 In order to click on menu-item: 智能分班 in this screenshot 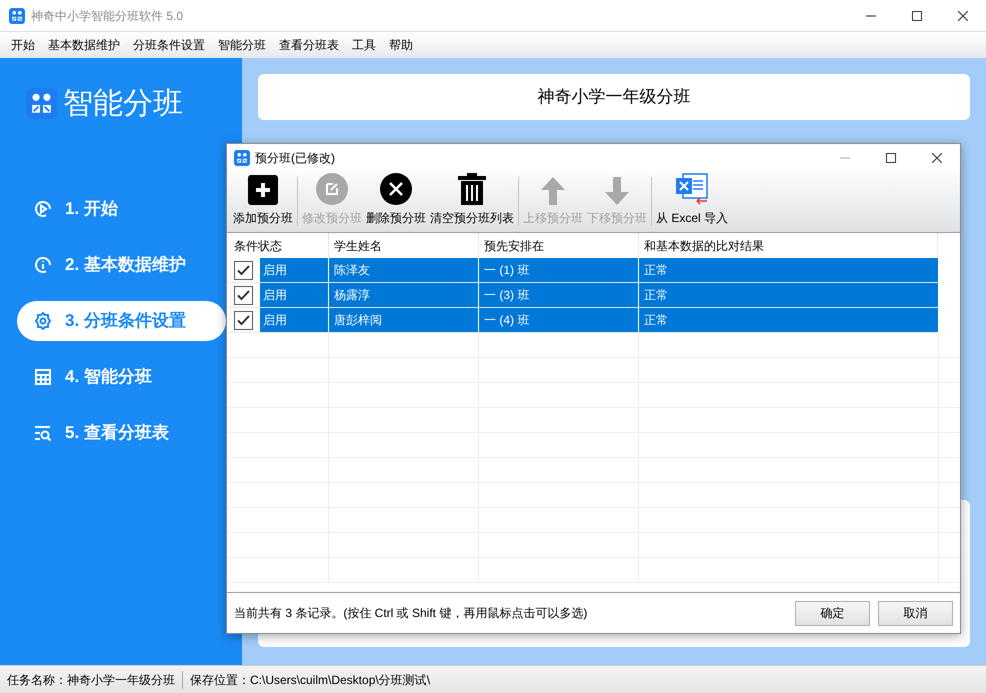, I will do `click(242, 45)`.